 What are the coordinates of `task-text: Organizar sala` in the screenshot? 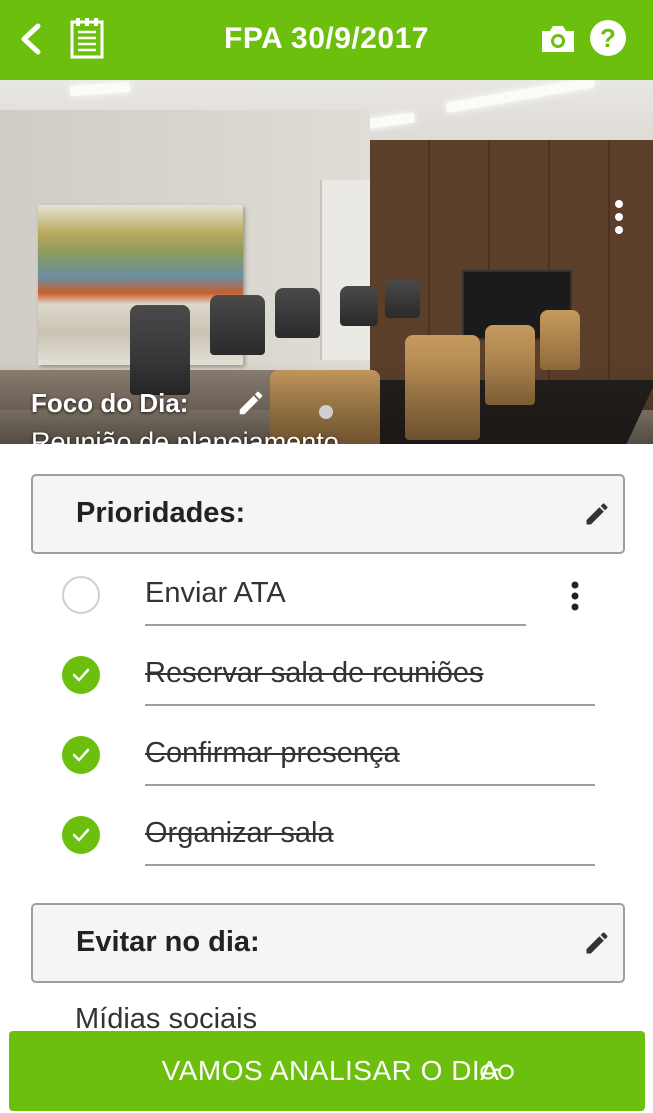 It's located at (239, 833).